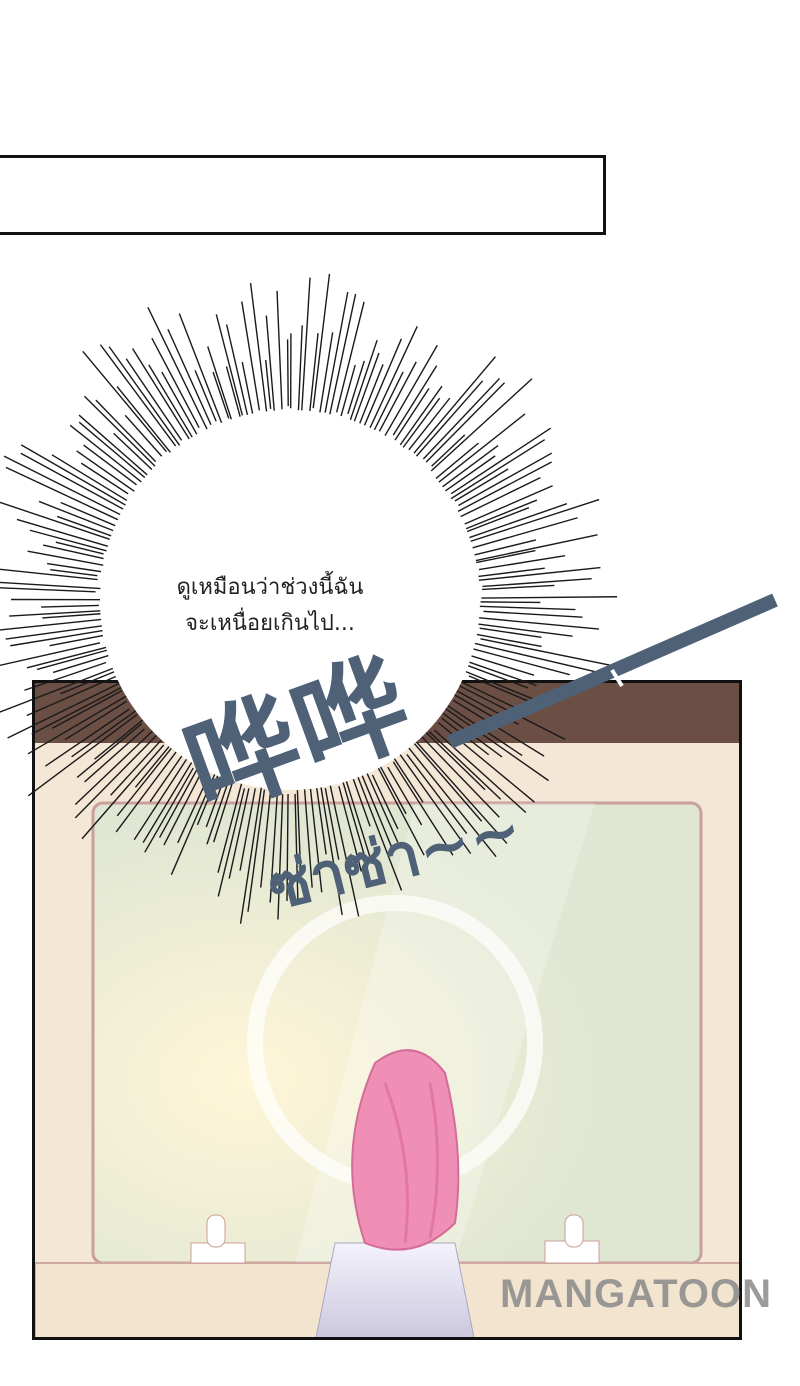  I want to click on watermark: MANGATOON, so click(636, 1294).